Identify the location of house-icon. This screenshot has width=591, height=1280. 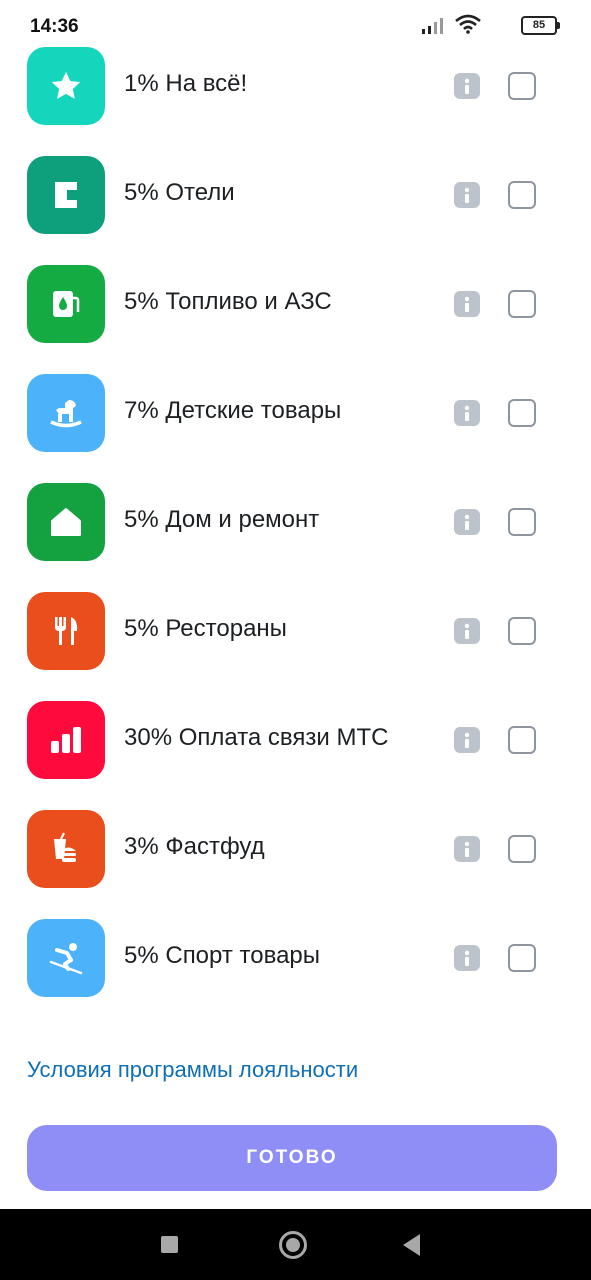
(66, 522).